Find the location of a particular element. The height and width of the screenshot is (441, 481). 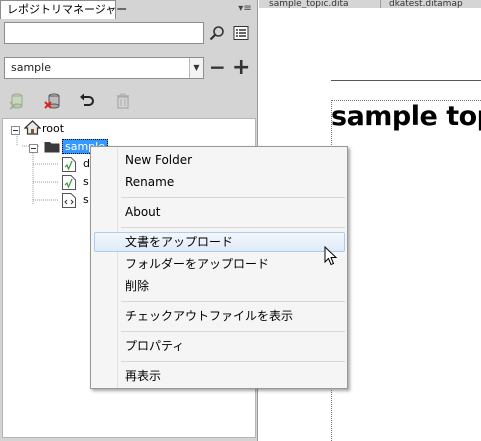

undo-icon is located at coordinates (87, 101).